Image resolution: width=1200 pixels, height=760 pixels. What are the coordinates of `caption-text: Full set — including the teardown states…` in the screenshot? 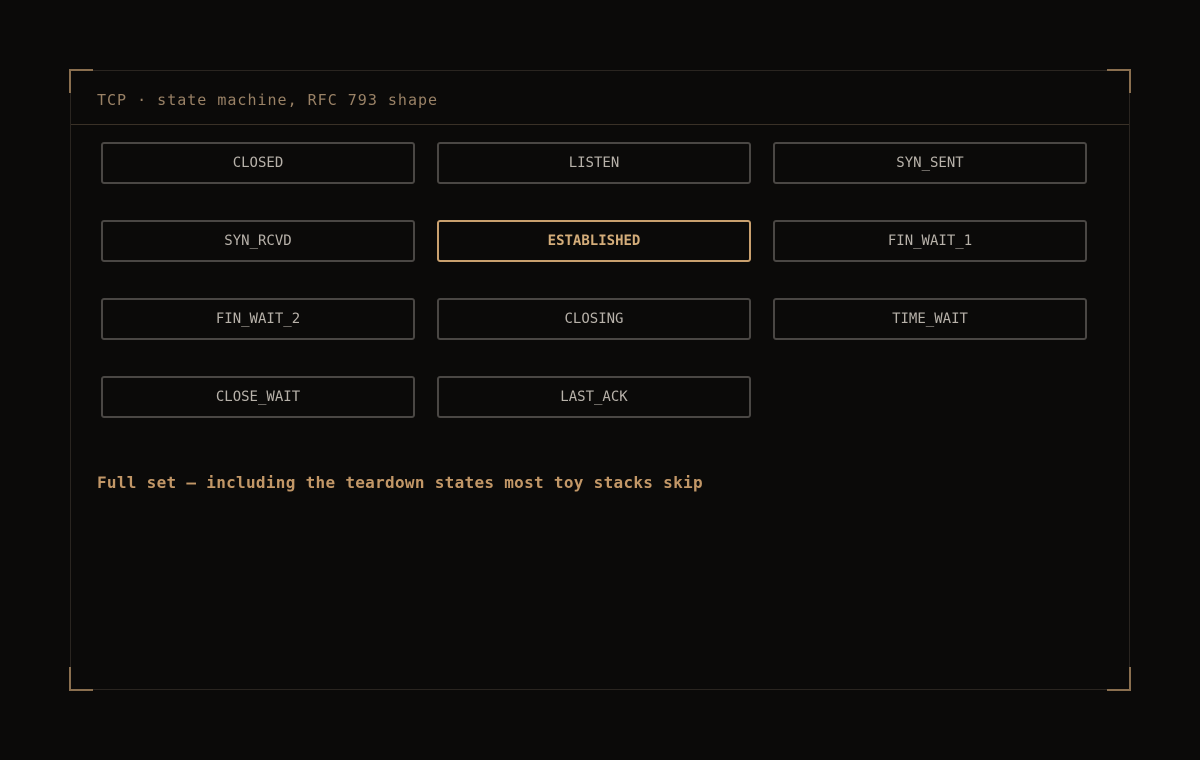 It's located at (400, 482).